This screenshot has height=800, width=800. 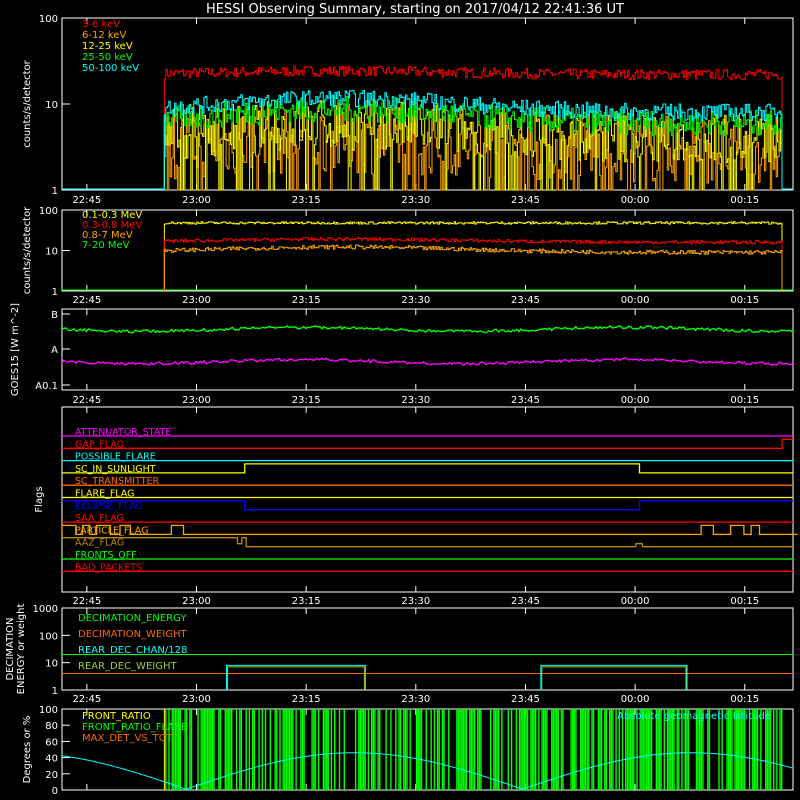 I want to click on panel-frame, so click(x=427, y=349).